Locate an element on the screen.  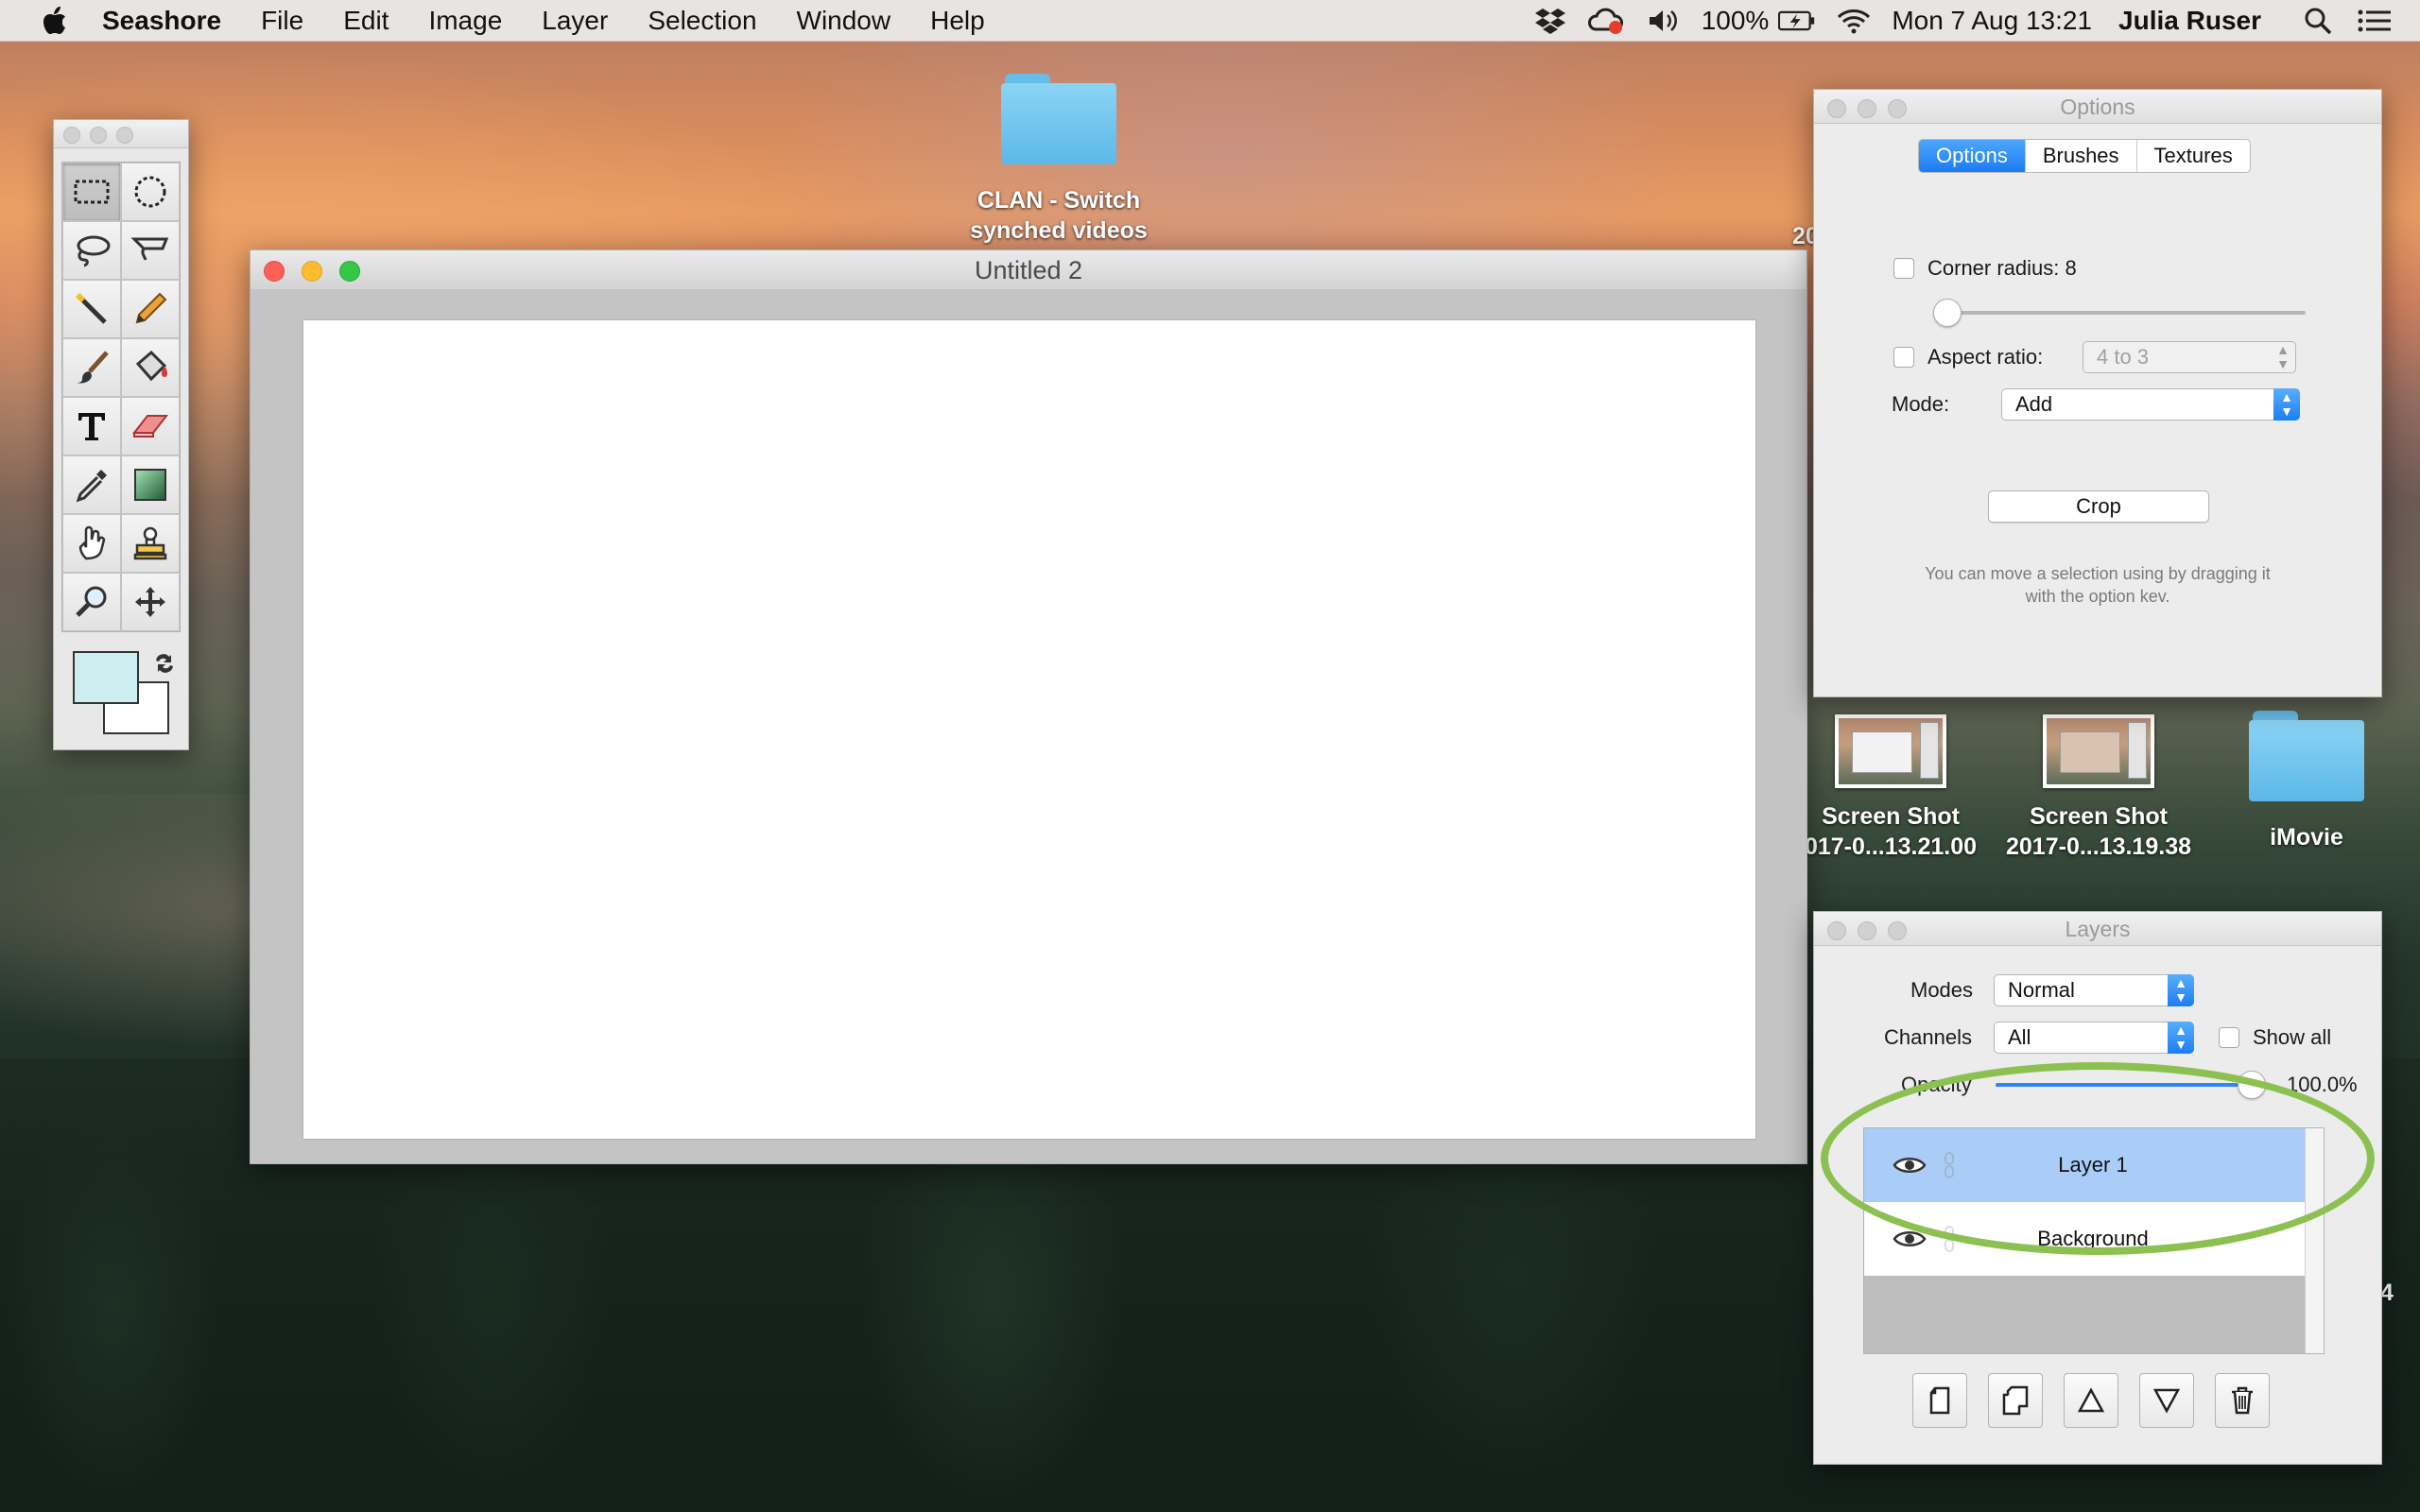
swap-colors-icon is located at coordinates (164, 663).